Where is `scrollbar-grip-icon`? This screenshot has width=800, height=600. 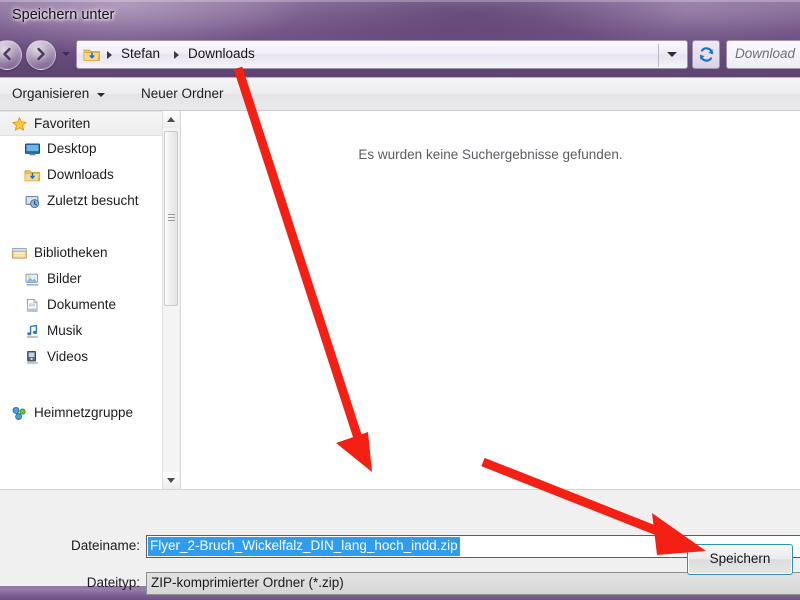 scrollbar-grip-icon is located at coordinates (171, 217).